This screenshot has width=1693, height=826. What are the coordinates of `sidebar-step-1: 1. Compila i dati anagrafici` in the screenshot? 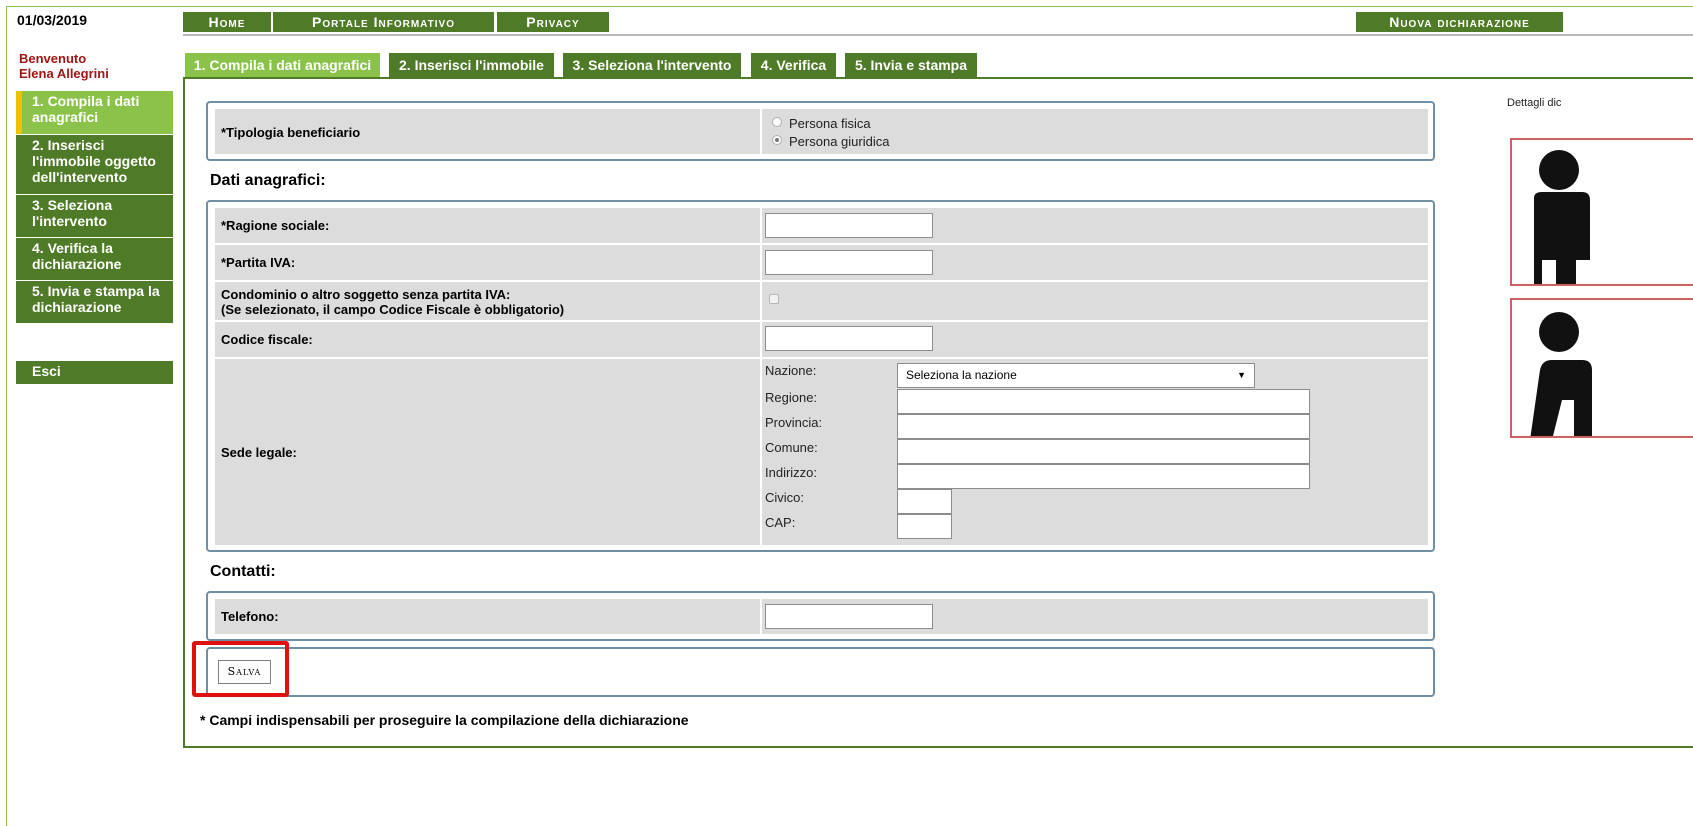 It's located at (94, 112).